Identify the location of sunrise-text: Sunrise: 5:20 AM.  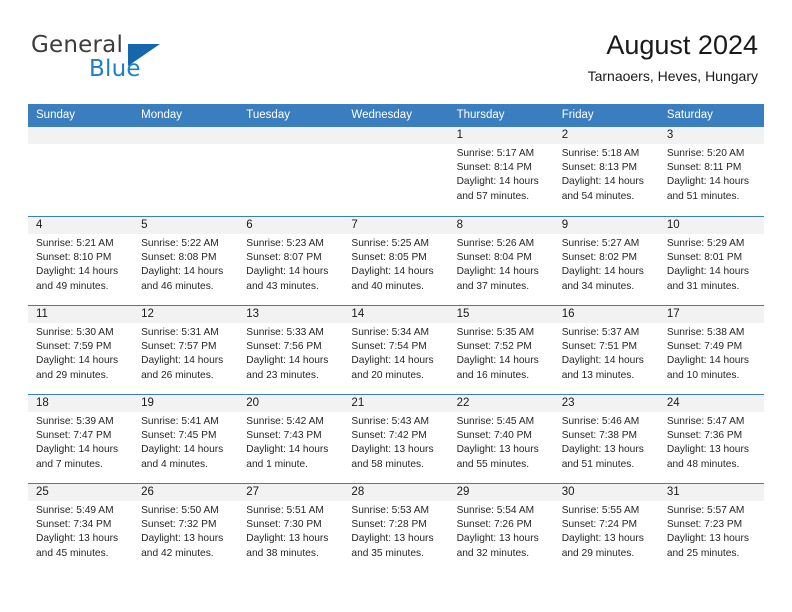
(705, 153).